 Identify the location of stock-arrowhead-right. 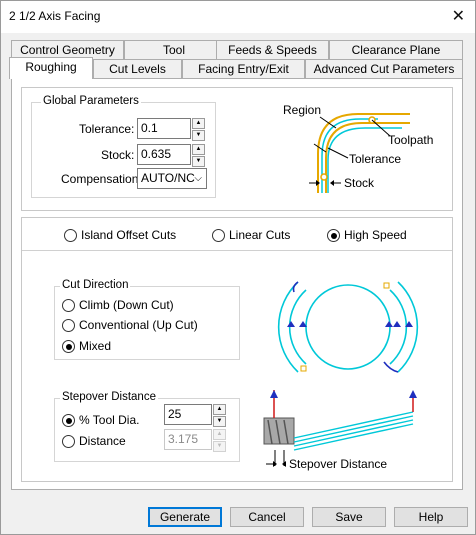
(332, 183).